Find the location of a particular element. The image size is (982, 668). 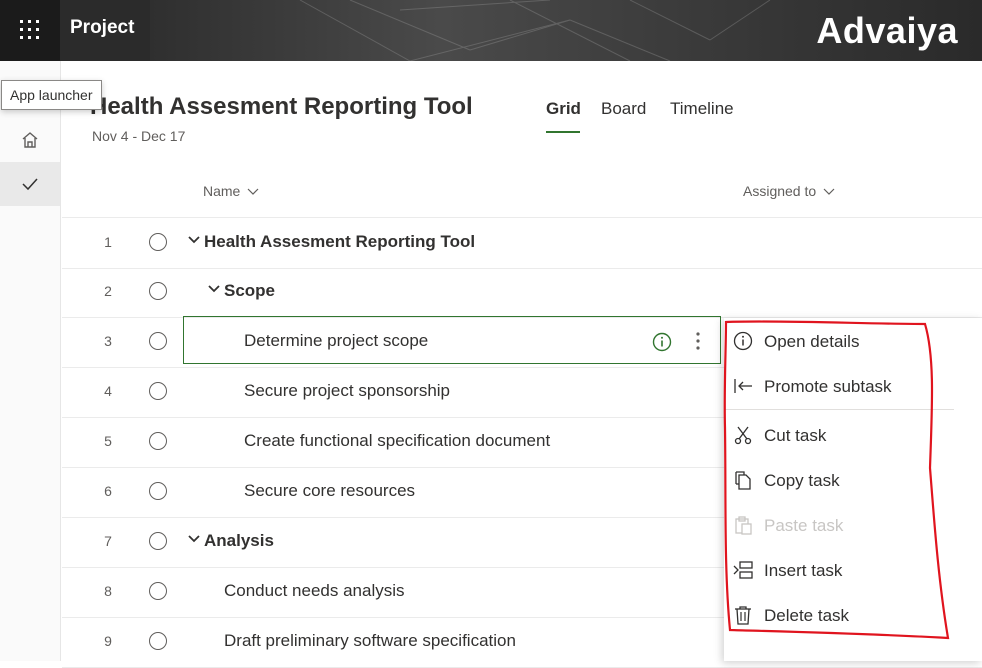

menu-item-copy-task: Copy task is located at coordinates (839, 480).